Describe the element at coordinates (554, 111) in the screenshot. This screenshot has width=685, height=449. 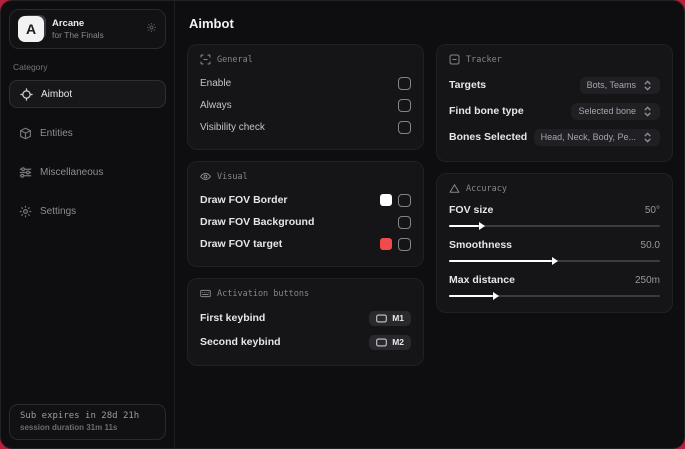
I see `setting-row-find-bone-type: Find bone type Selected bone` at that location.